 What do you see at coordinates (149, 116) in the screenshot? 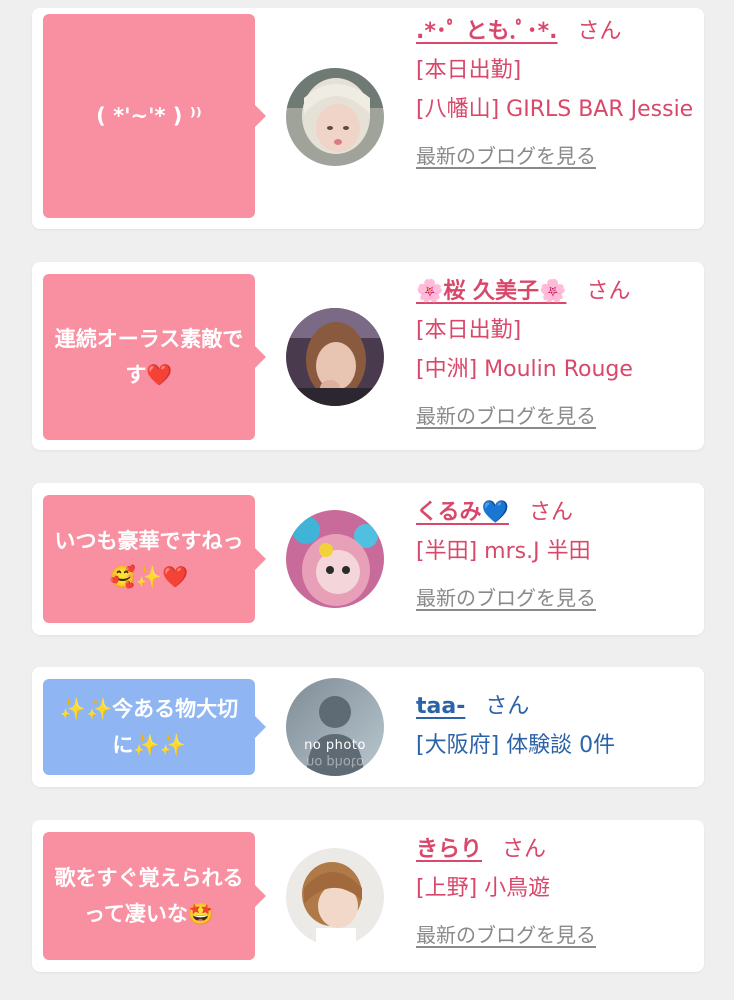
I see `message-text: ( *'~'* ) ⁾⁾` at bounding box center [149, 116].